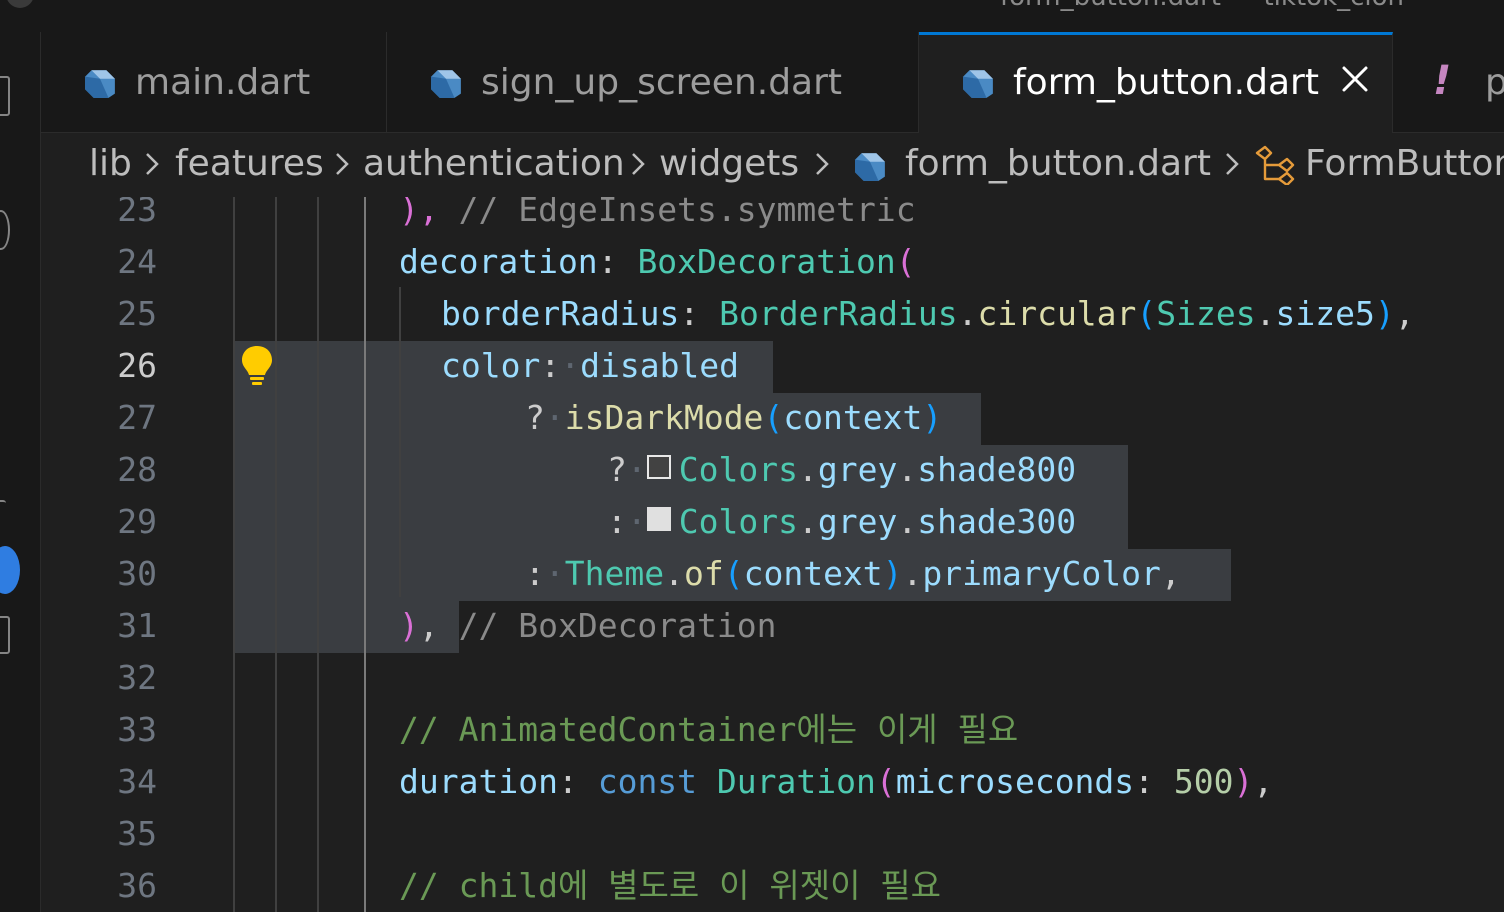 The width and height of the screenshot is (1504, 912). I want to click on lightbulb-icon, so click(257, 365).